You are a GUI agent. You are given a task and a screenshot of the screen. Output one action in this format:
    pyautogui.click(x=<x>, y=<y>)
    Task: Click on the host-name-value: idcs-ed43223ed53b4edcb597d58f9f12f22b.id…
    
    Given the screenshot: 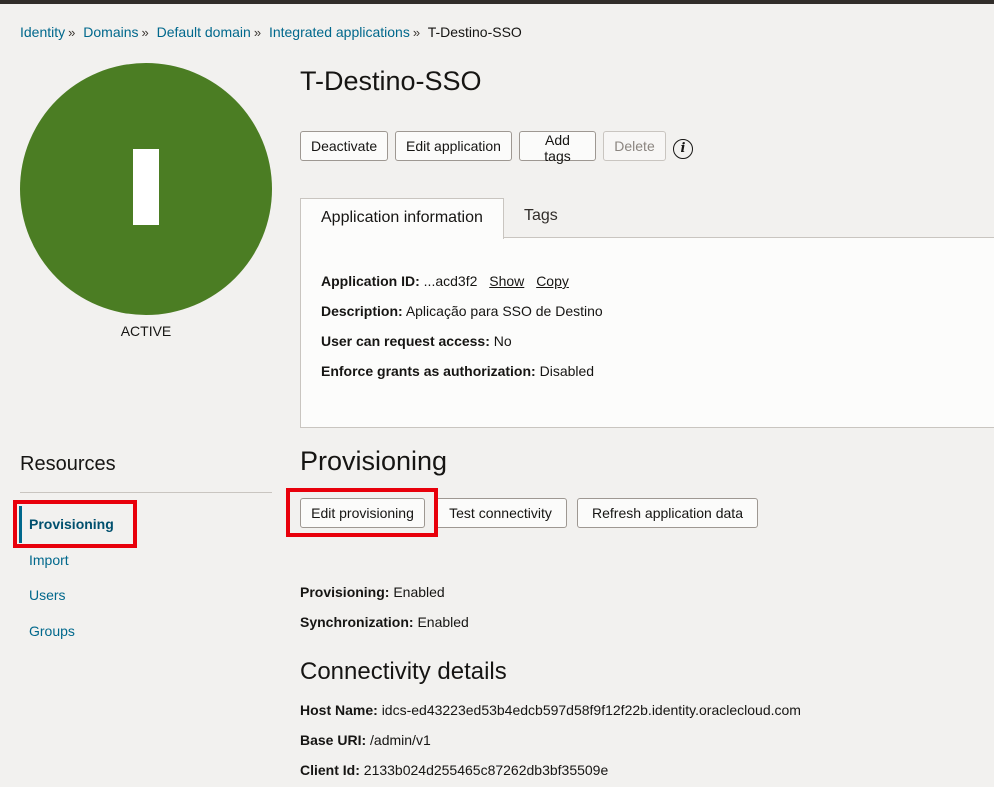 What is the action you would take?
    pyautogui.click(x=591, y=710)
    